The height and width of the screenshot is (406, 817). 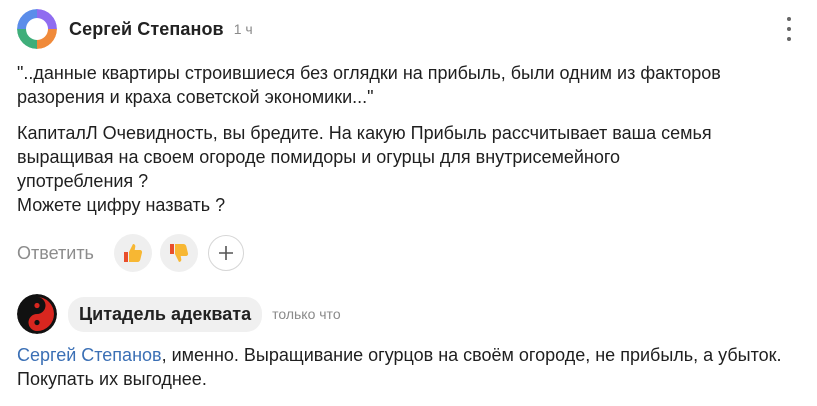 I want to click on add-reaction-button, so click(x=225, y=253).